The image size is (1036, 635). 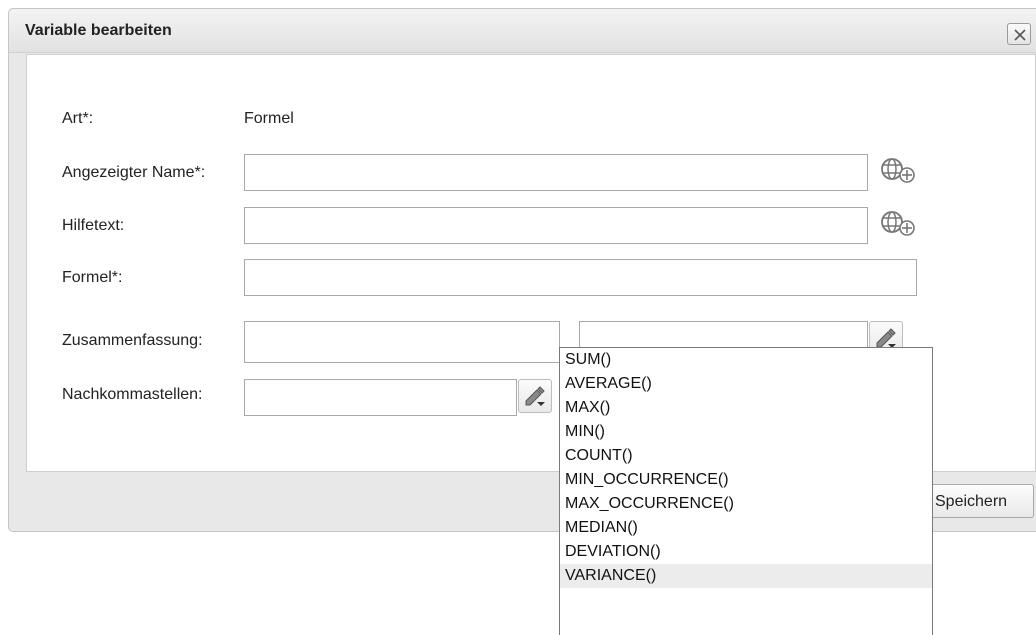 What do you see at coordinates (132, 340) in the screenshot?
I see `summary-label: Zusammenfassung:` at bounding box center [132, 340].